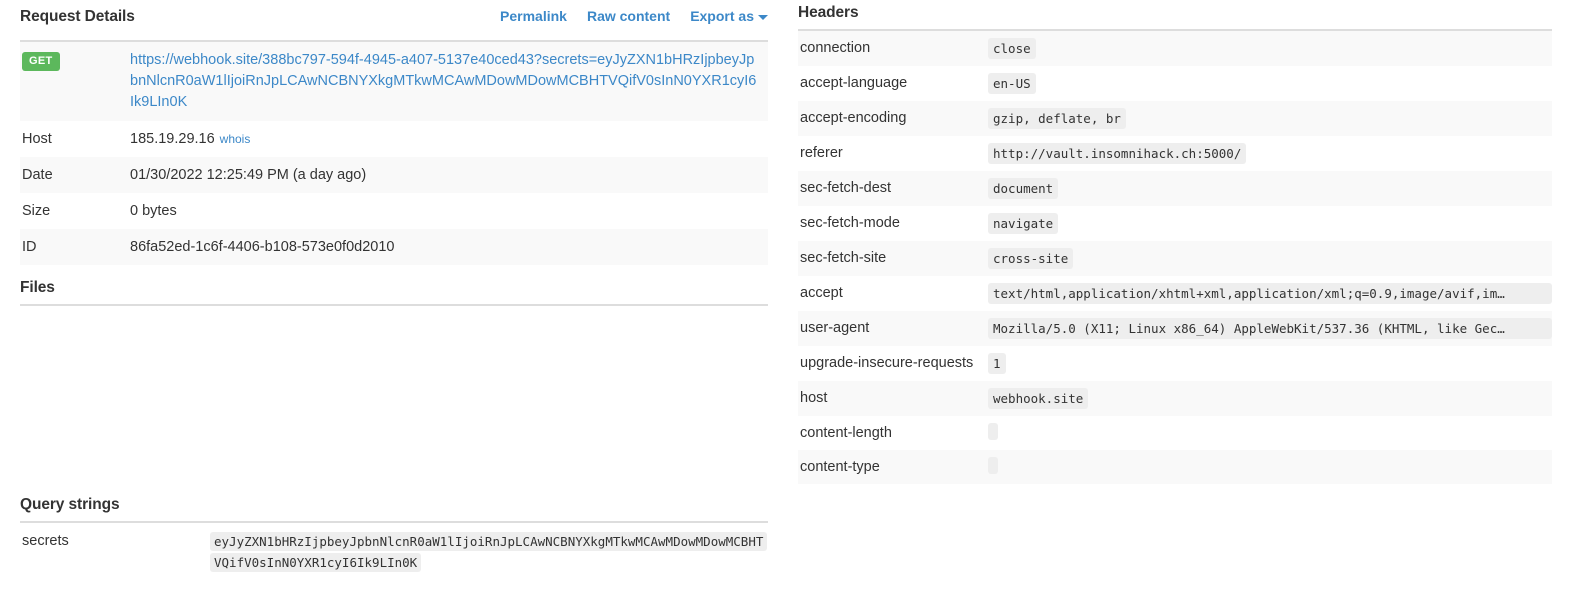  I want to click on table-row: accept-language en-US, so click(1175, 83).